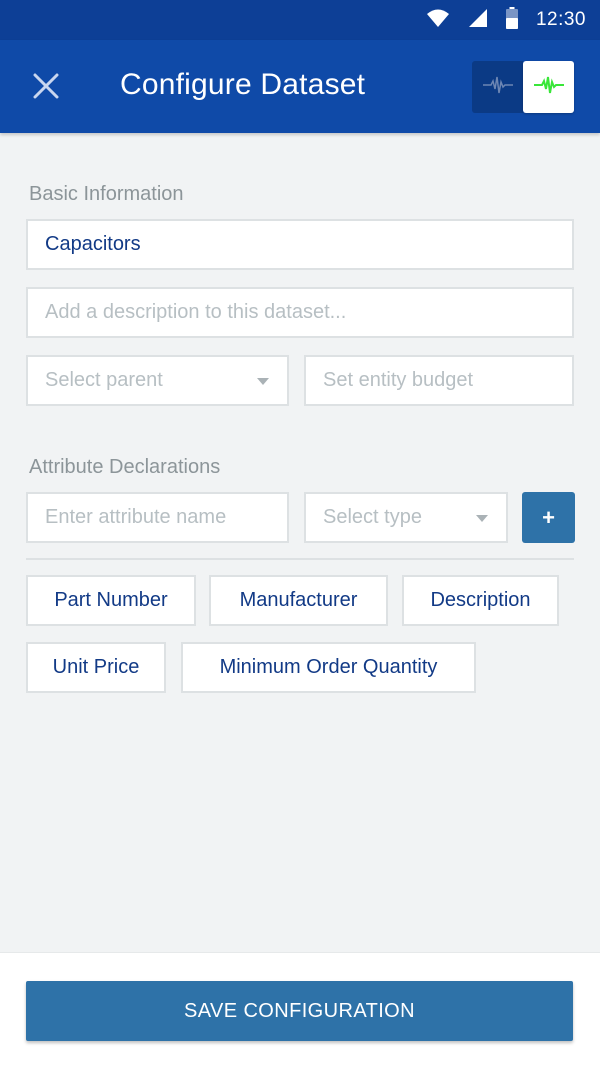  Describe the element at coordinates (447, 380) in the screenshot. I see `entity-budget-input` at that location.